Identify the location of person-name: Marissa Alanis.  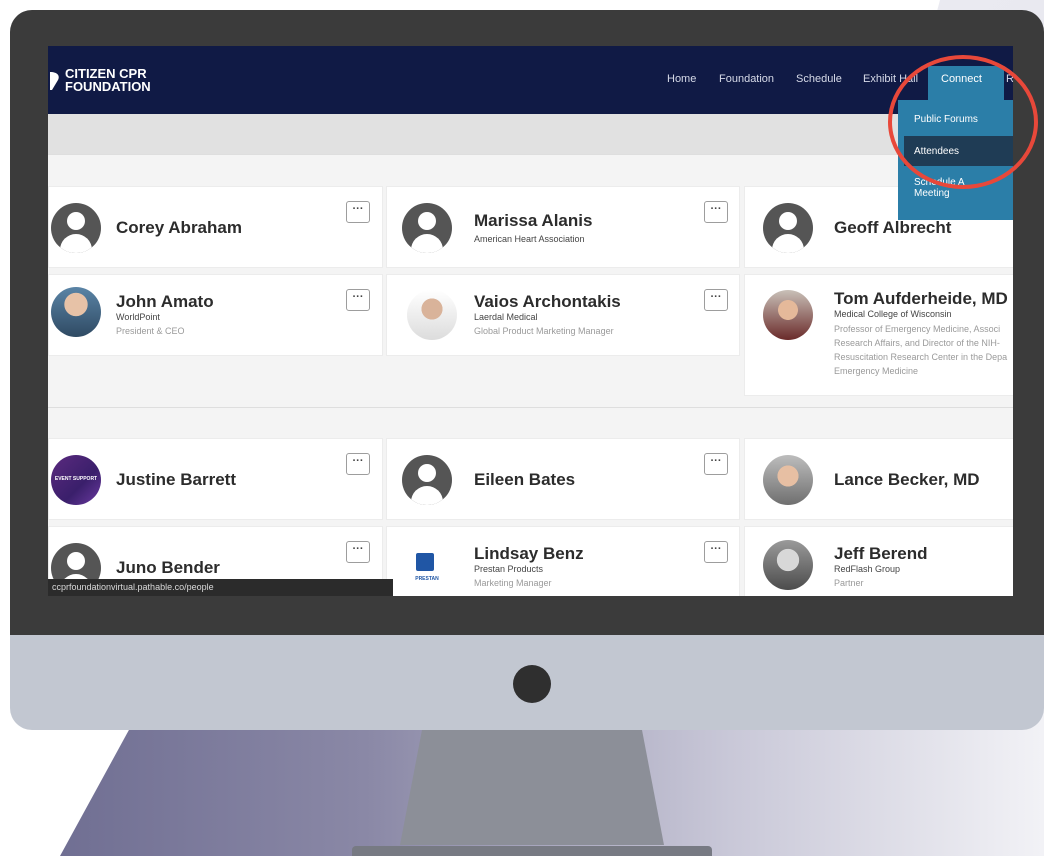
(533, 220).